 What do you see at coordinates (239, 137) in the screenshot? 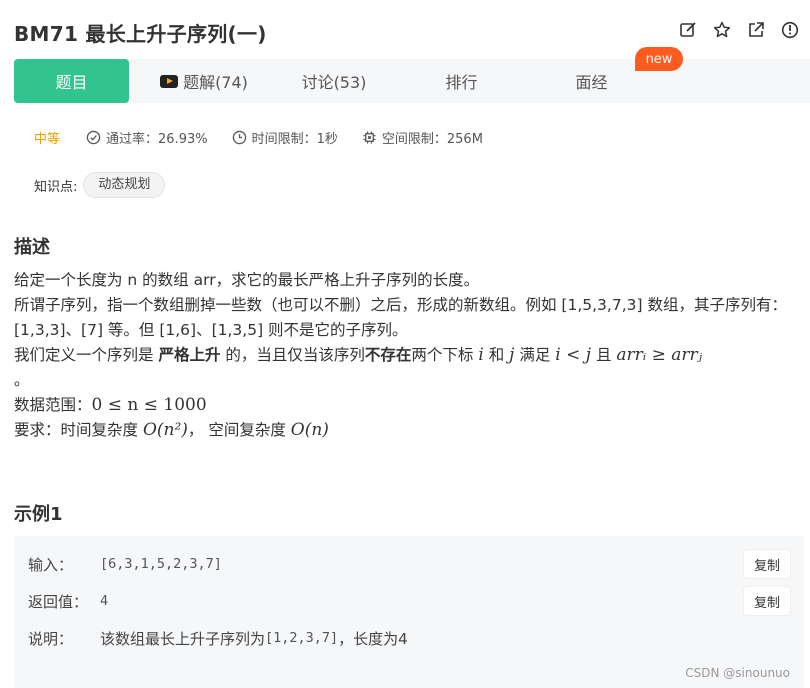
I see `clock-icon` at bounding box center [239, 137].